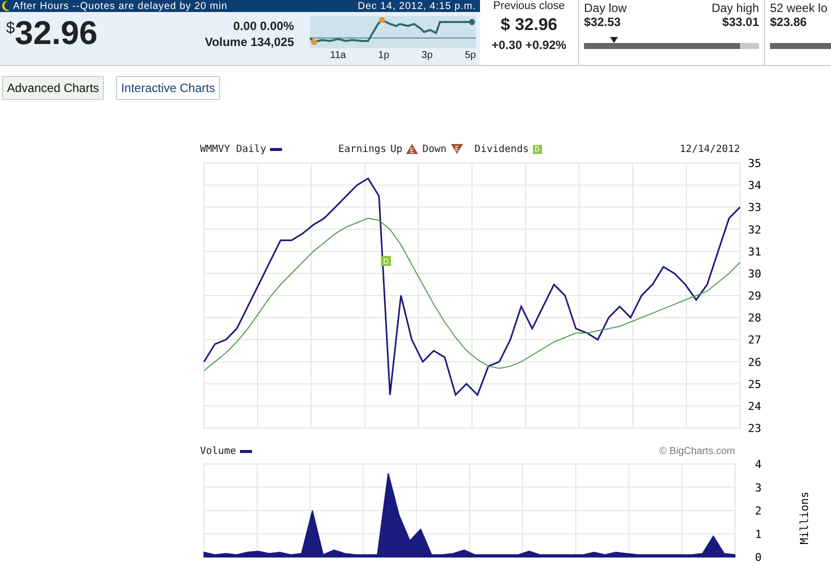 Image resolution: width=831 pixels, height=571 pixels. I want to click on currency-symbol: $, so click(10, 29).